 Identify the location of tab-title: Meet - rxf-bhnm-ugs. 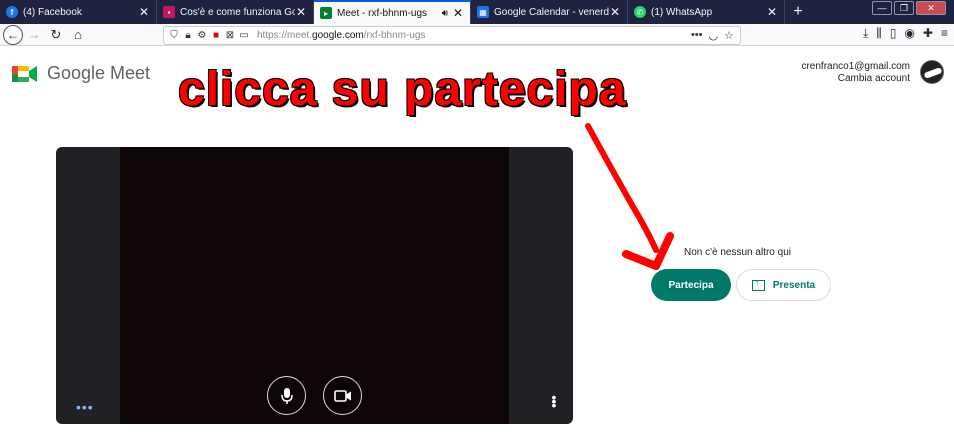
(382, 13).